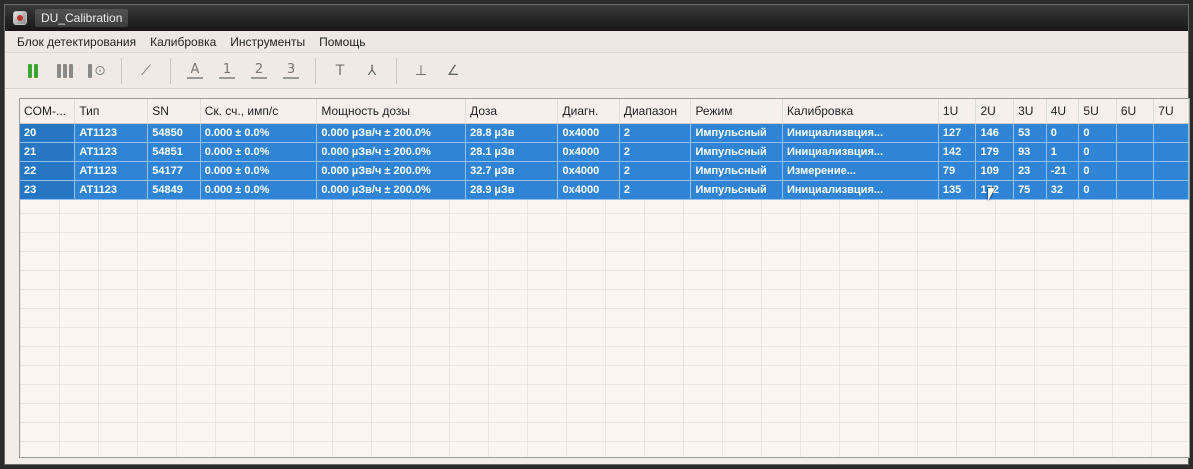  What do you see at coordinates (259, 111) in the screenshot?
I see `column-header: Ск. сч., имп/с` at bounding box center [259, 111].